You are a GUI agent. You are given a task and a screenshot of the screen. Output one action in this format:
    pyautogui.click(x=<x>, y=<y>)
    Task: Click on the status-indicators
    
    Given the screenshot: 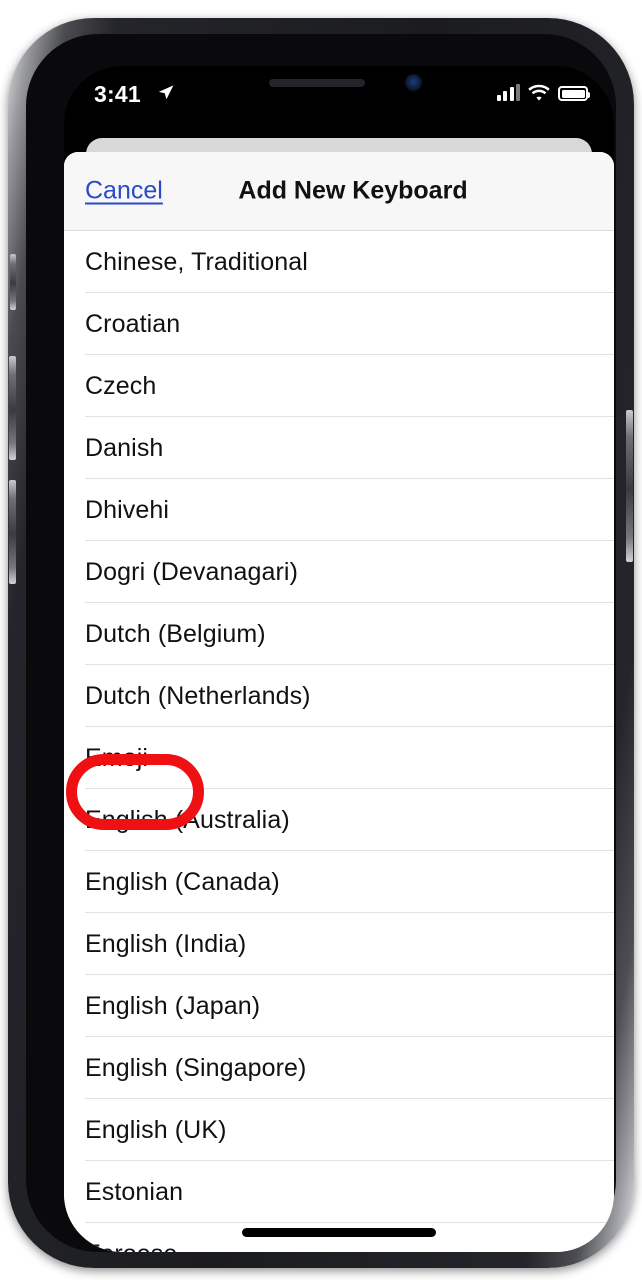 What is the action you would take?
    pyautogui.click(x=543, y=92)
    